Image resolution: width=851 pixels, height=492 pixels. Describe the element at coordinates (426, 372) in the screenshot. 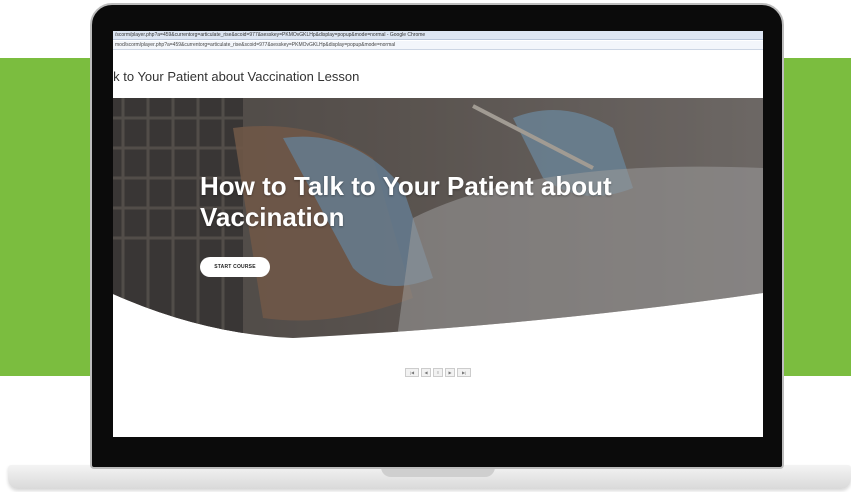

I see `prev-icon: ◀` at that location.